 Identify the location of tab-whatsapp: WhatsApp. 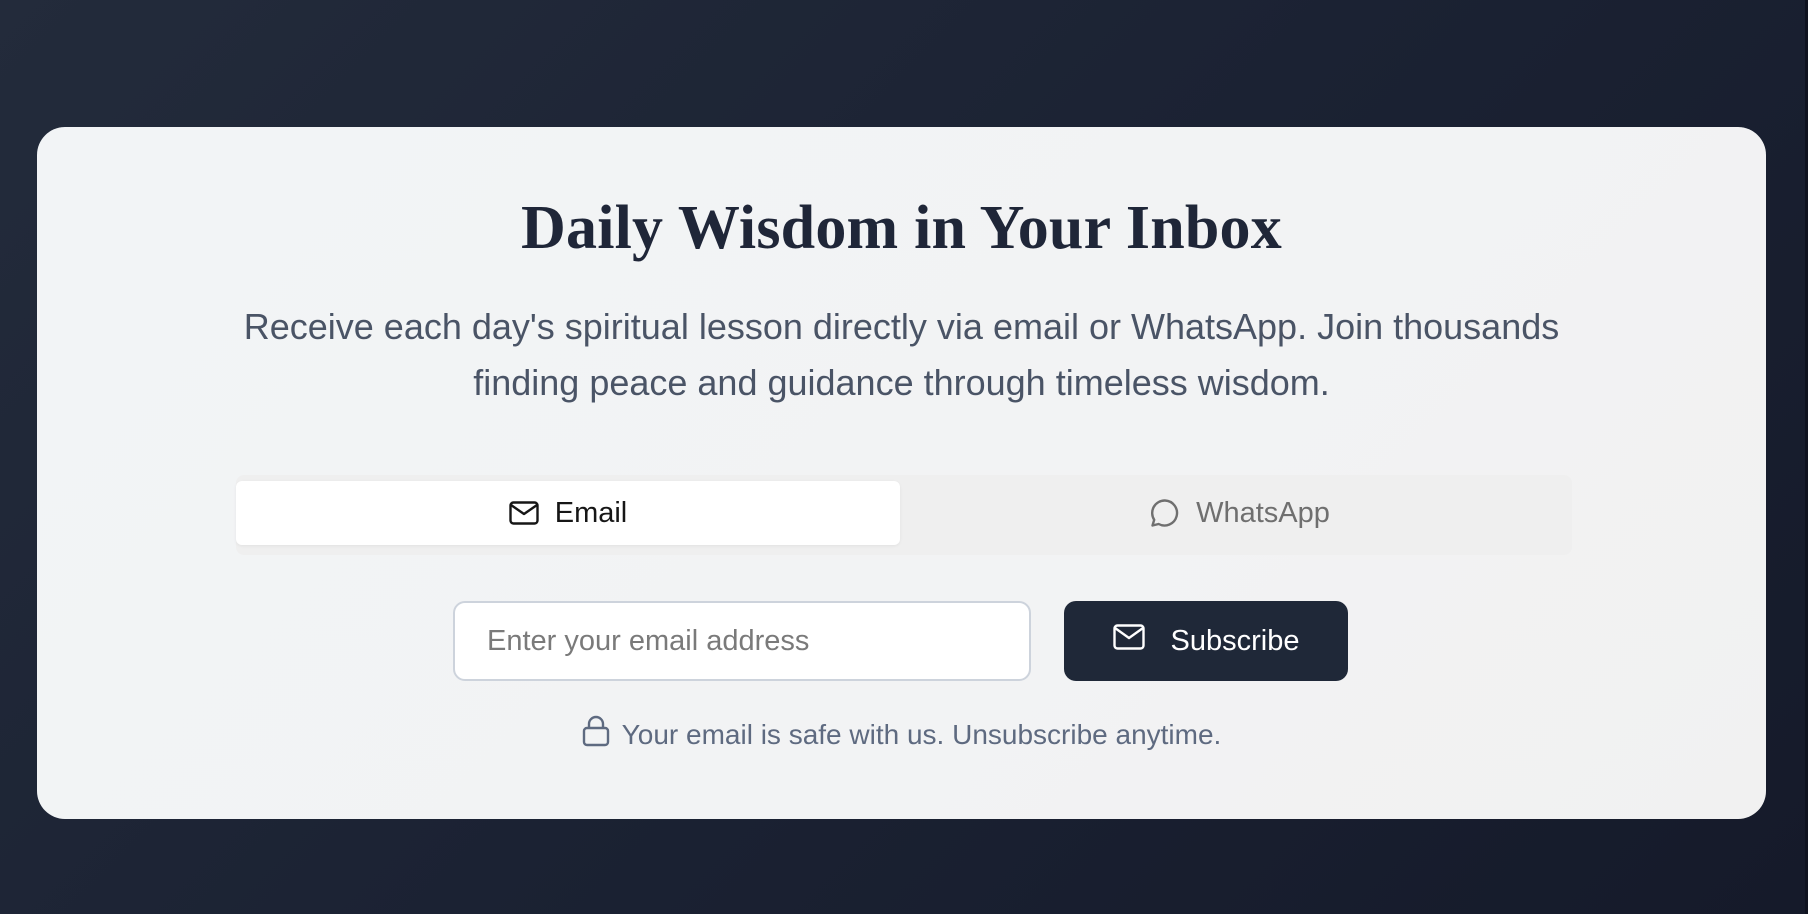
(1240, 513).